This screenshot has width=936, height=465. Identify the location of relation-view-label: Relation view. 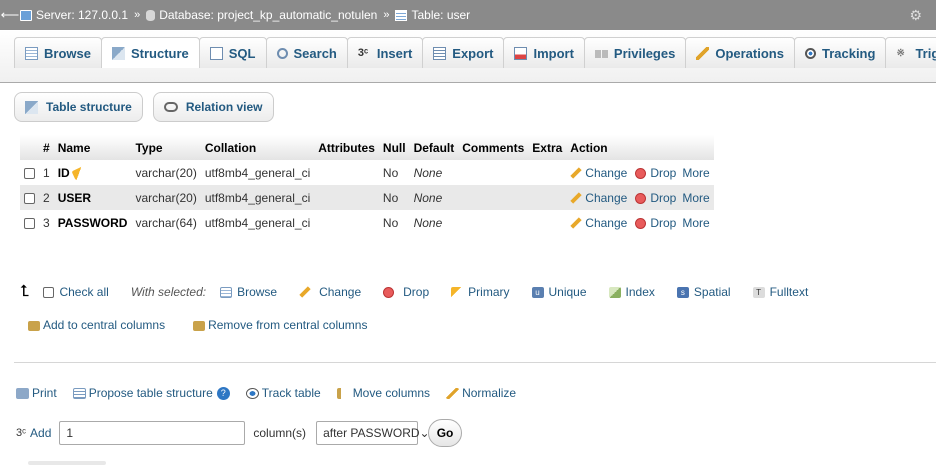
(224, 107).